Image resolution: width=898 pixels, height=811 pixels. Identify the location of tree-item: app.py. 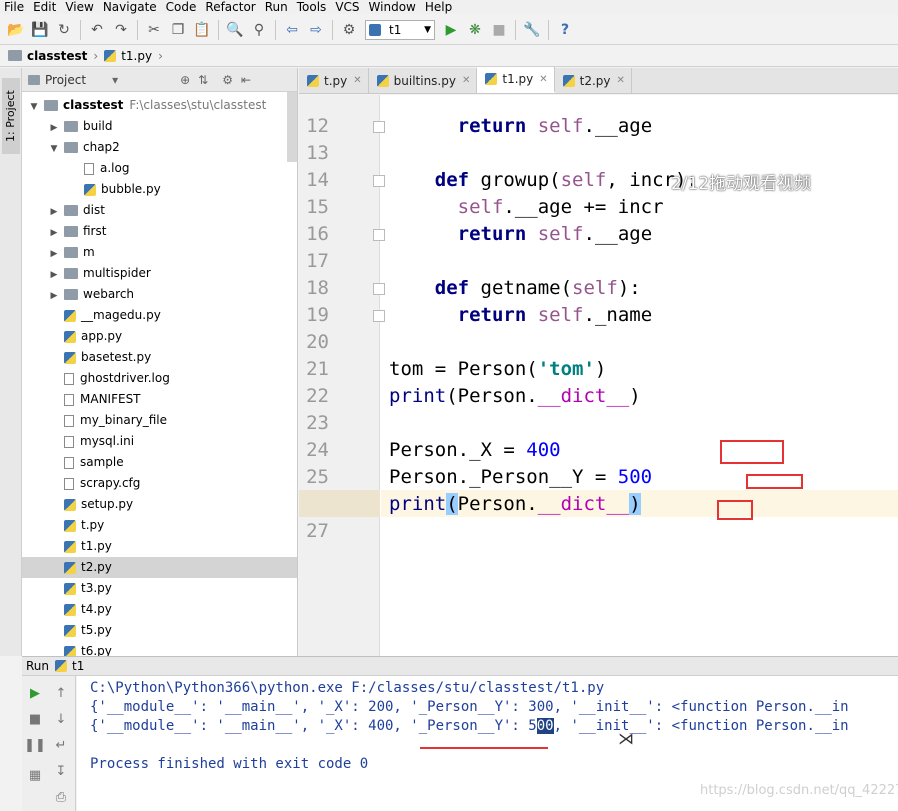
(159, 336).